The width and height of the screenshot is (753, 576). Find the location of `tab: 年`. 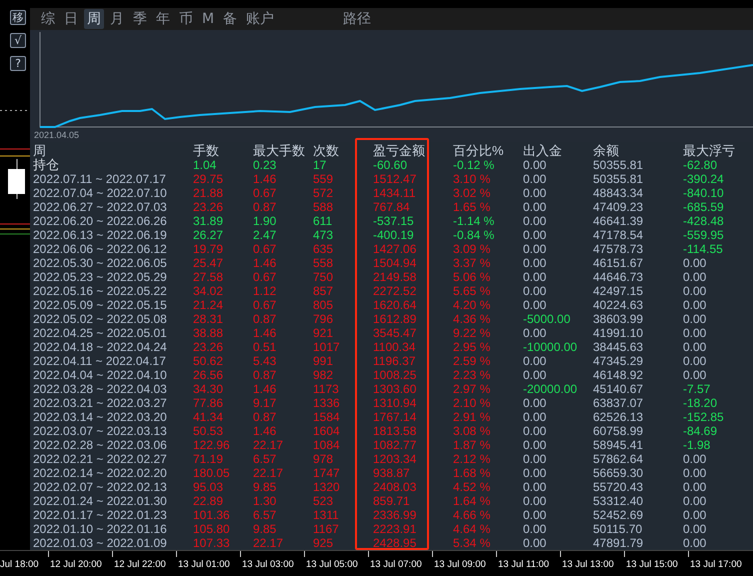

tab: 年 is located at coordinates (163, 19).